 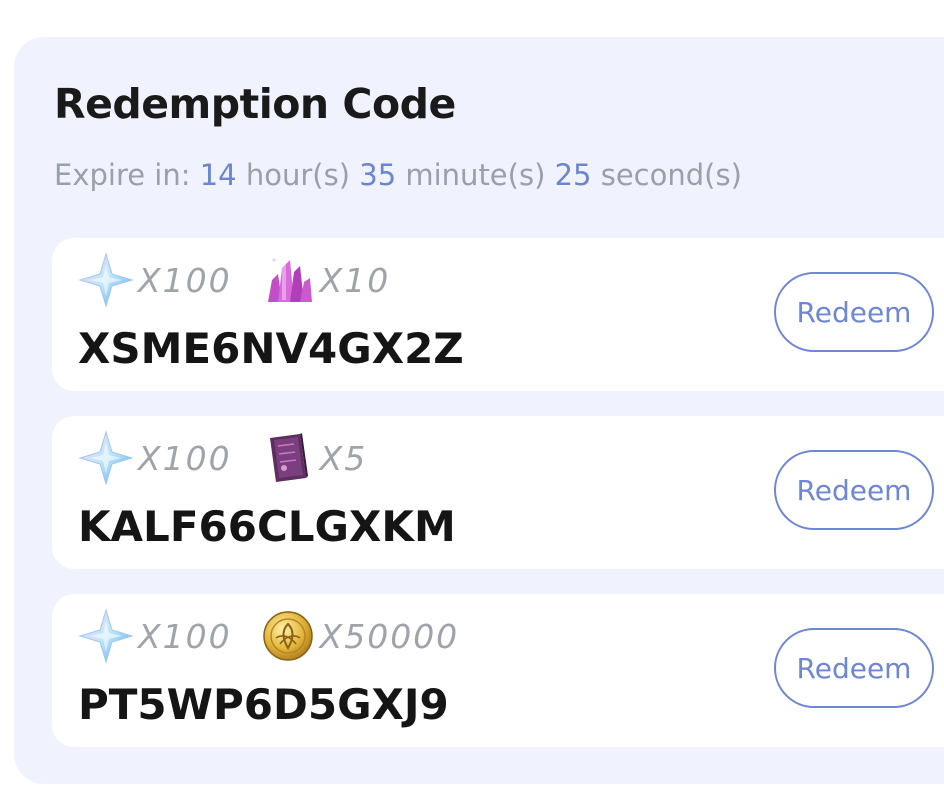 I want to click on redemption-code: PT5WP6D5GXJ9, so click(x=263, y=704).